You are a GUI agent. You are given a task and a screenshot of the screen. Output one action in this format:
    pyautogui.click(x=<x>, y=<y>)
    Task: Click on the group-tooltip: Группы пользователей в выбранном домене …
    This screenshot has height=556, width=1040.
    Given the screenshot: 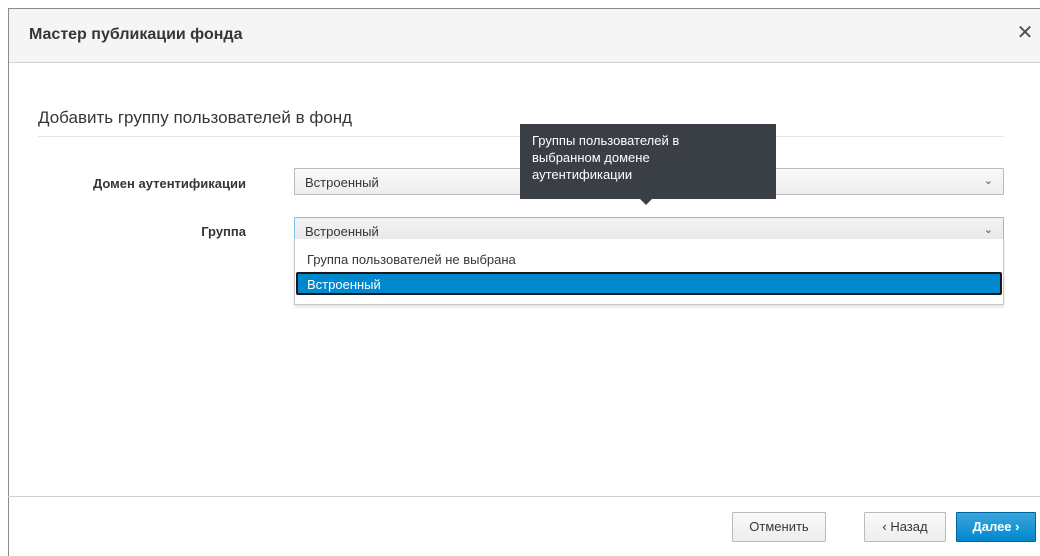 What is the action you would take?
    pyautogui.click(x=648, y=164)
    